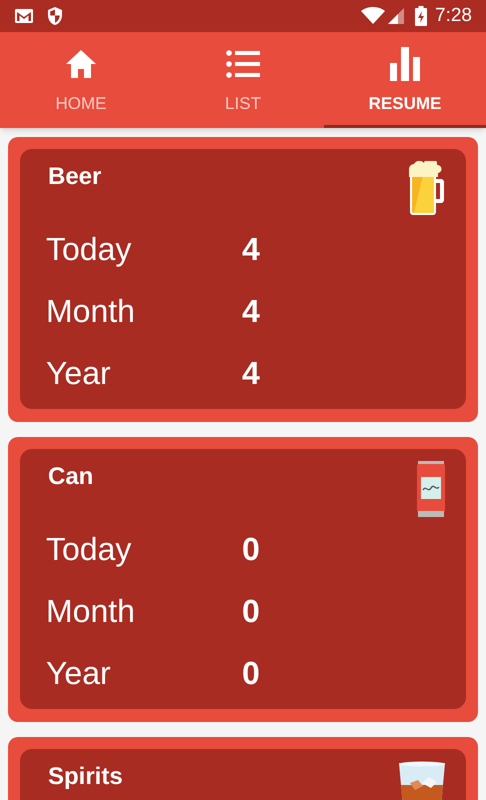  Describe the element at coordinates (81, 80) in the screenshot. I see `tab: HOME` at that location.